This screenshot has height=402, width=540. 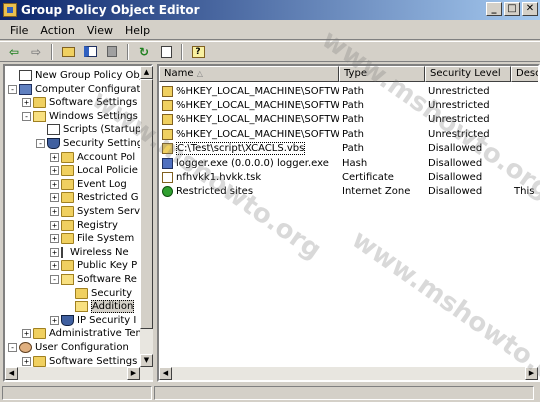 I want to click on list-item: nfhvkk1.hvkk.tsk Certificate Disallowed, so click(x=348, y=177).